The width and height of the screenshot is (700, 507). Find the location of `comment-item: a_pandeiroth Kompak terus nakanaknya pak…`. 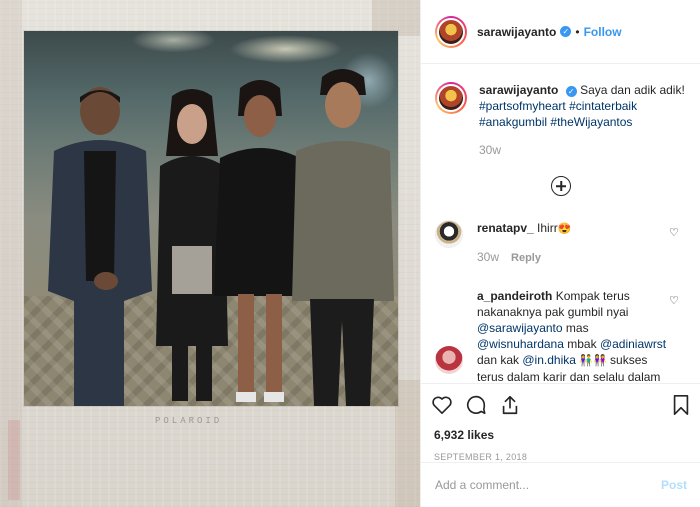

comment-item: a_pandeiroth Kompak terus nakanaknya pak… is located at coordinates (560, 335).